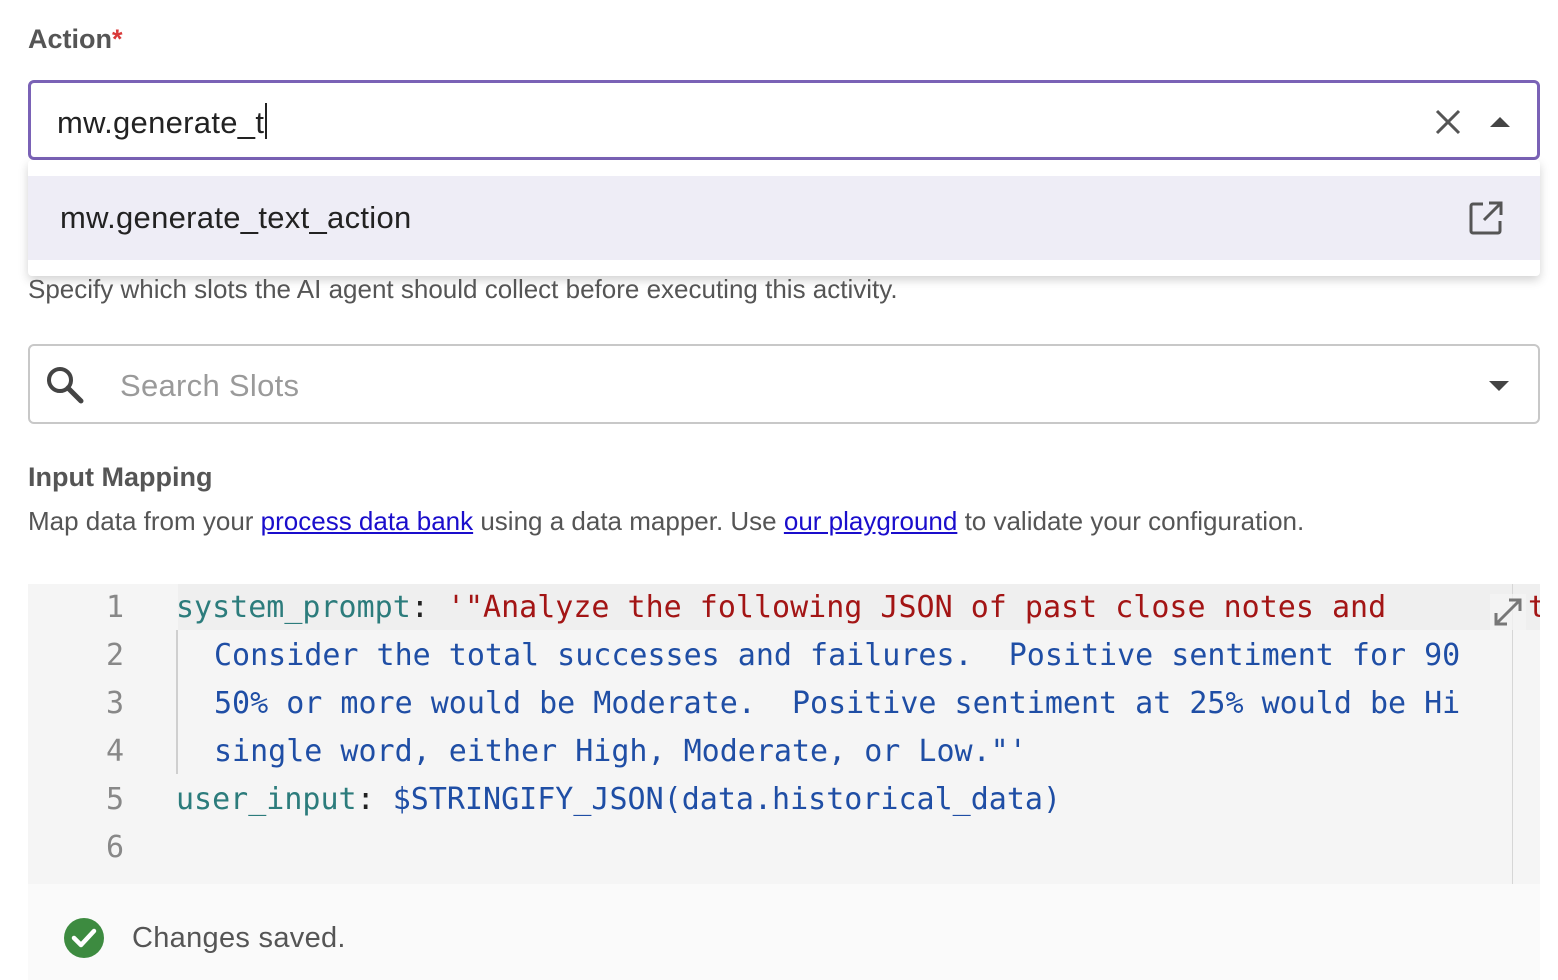 Image resolution: width=1558 pixels, height=980 pixels. I want to click on line-number: 3, so click(114, 703).